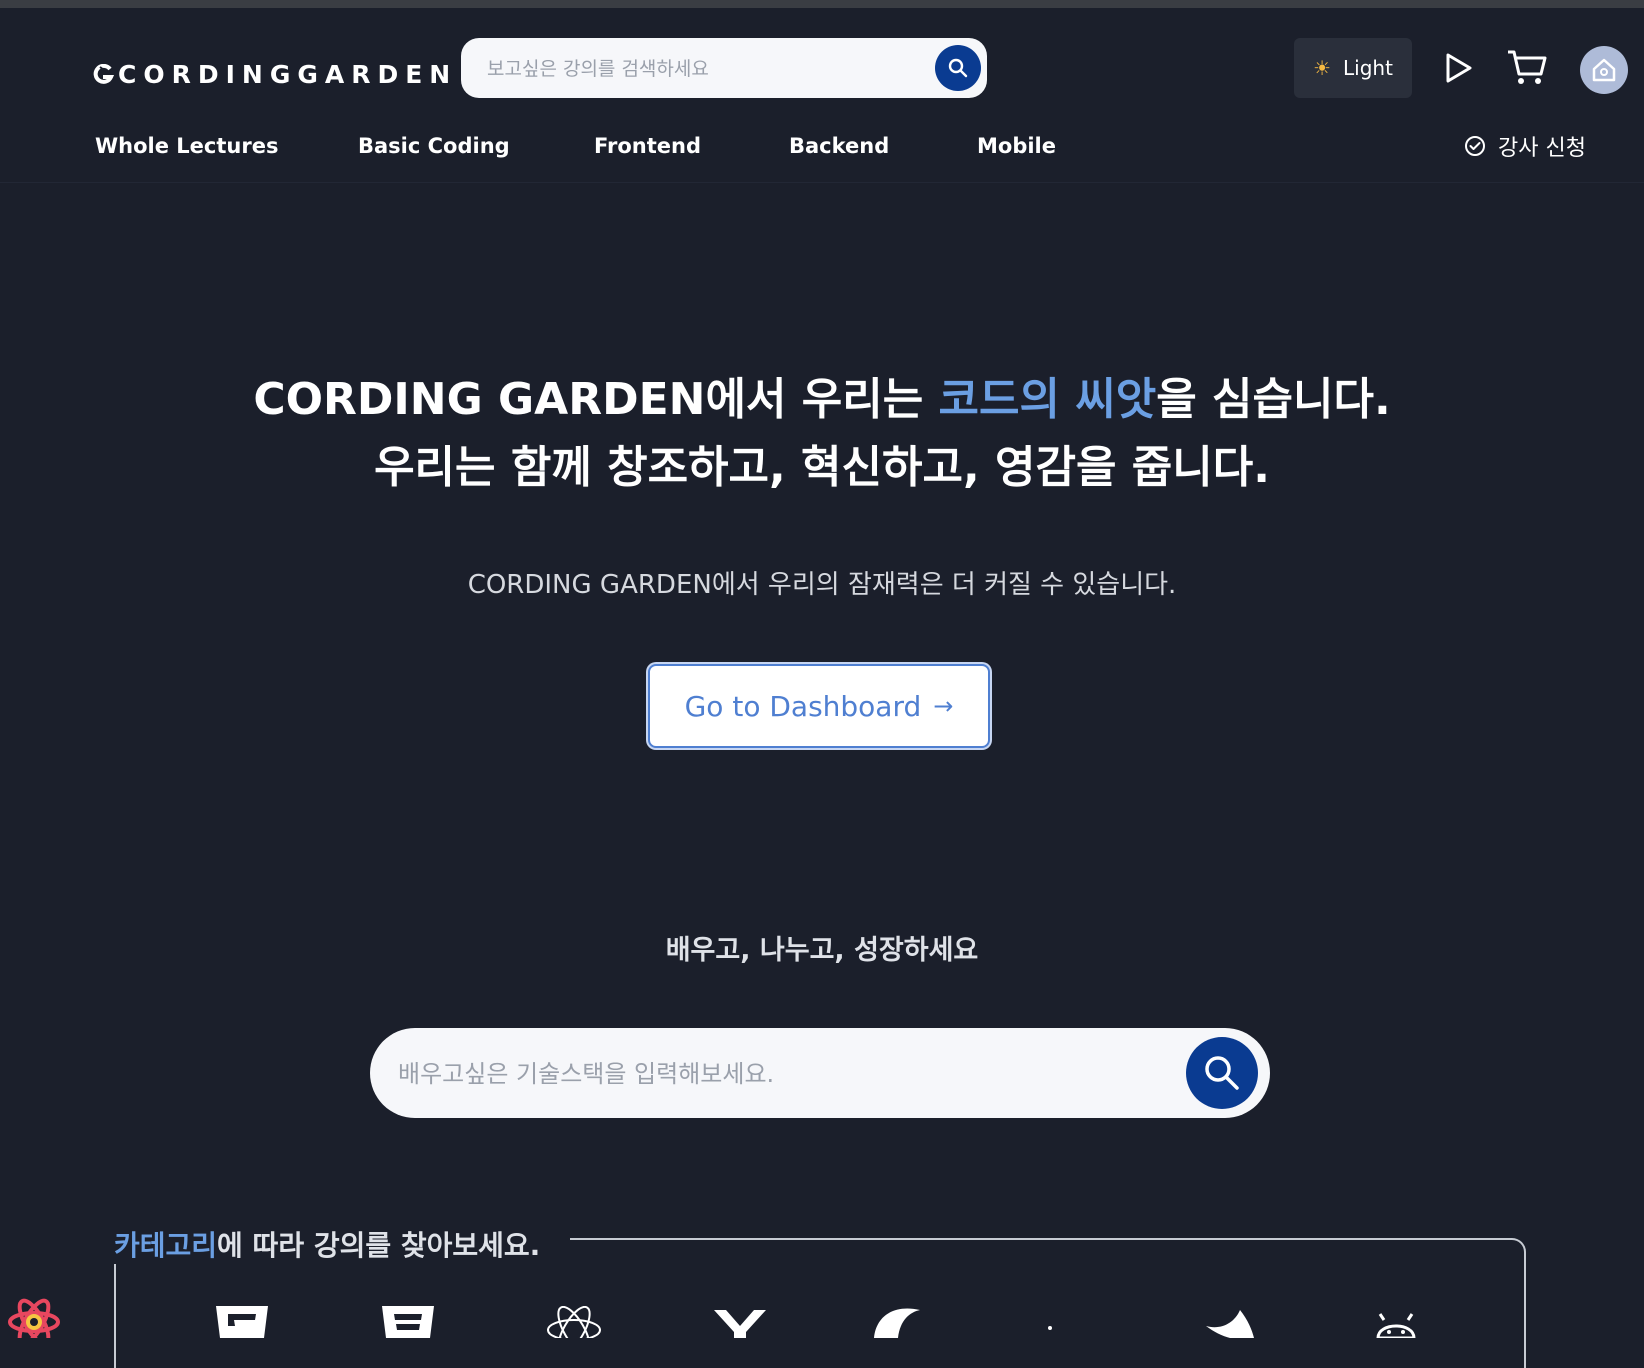 Image resolution: width=1644 pixels, height=1368 pixels. I want to click on android-icon, so click(1396, 1322).